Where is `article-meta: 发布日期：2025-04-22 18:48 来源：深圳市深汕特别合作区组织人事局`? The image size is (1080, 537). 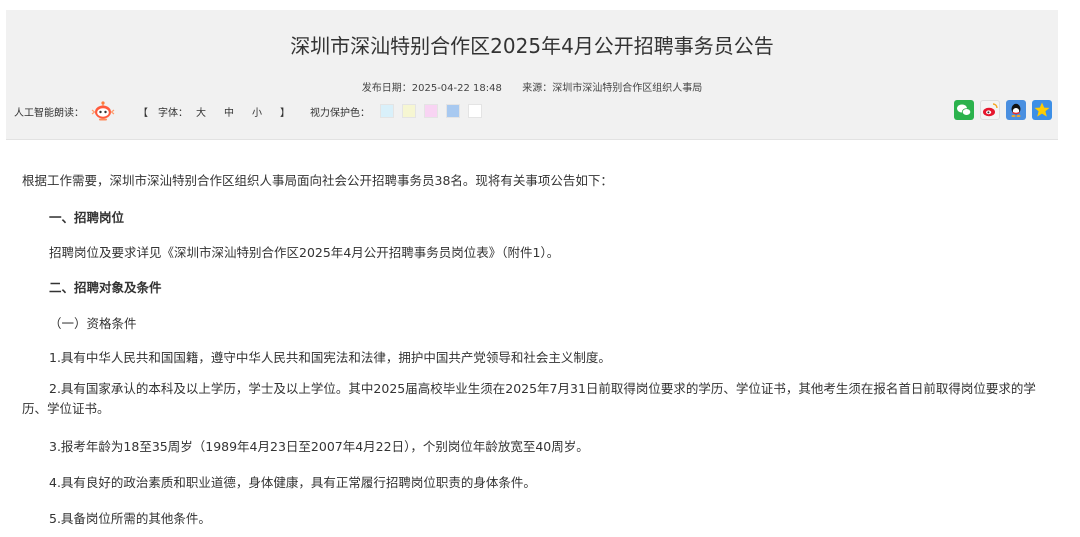 article-meta: 发布日期：2025-04-22 18:48 来源：深圳市深汕特别合作区组织人事局 is located at coordinates (532, 86).